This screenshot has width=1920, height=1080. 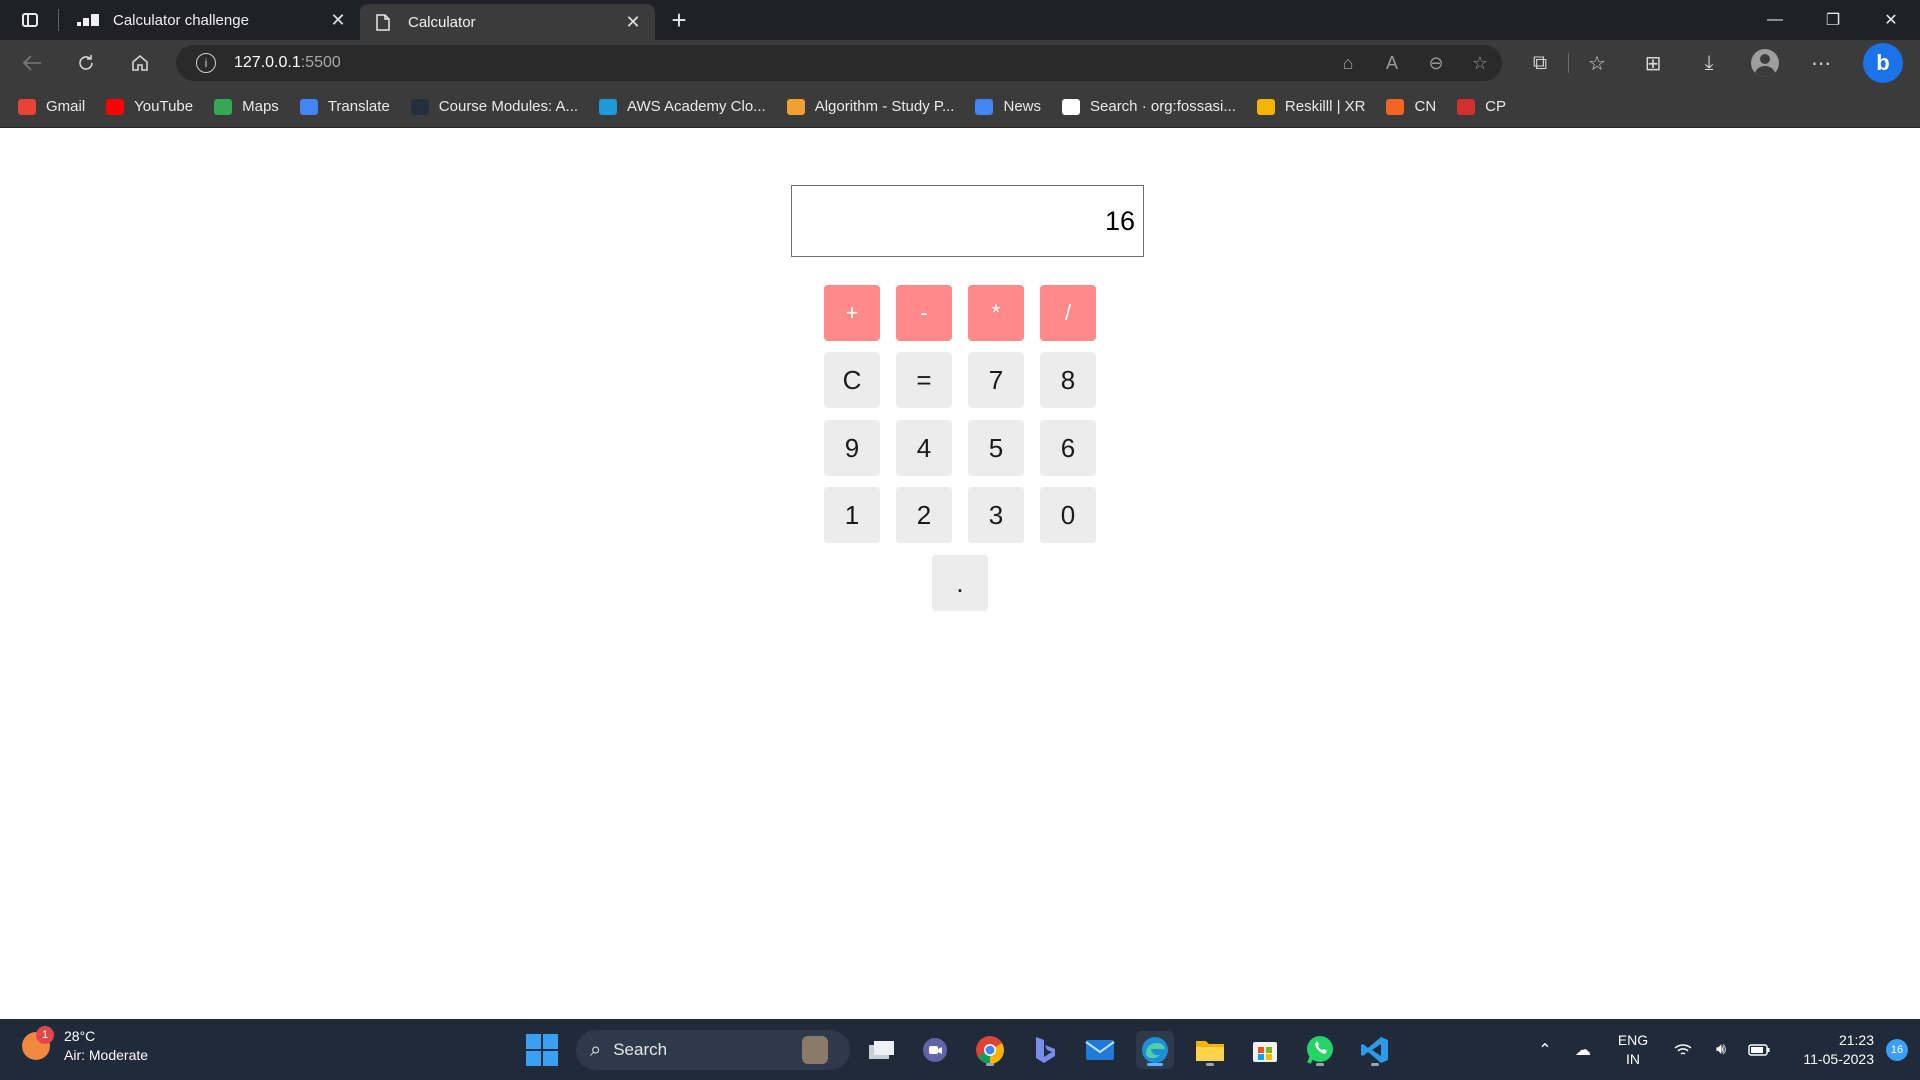 What do you see at coordinates (88, 20) in the screenshot?
I see `codecademy-favicon-icon` at bounding box center [88, 20].